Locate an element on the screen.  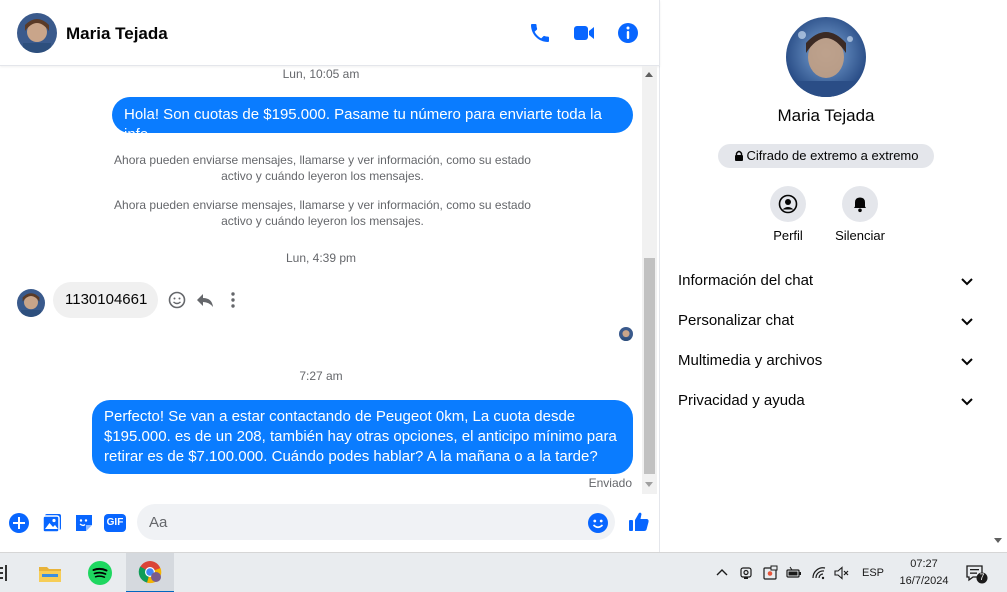
user-circle-icon is located at coordinates (788, 204).